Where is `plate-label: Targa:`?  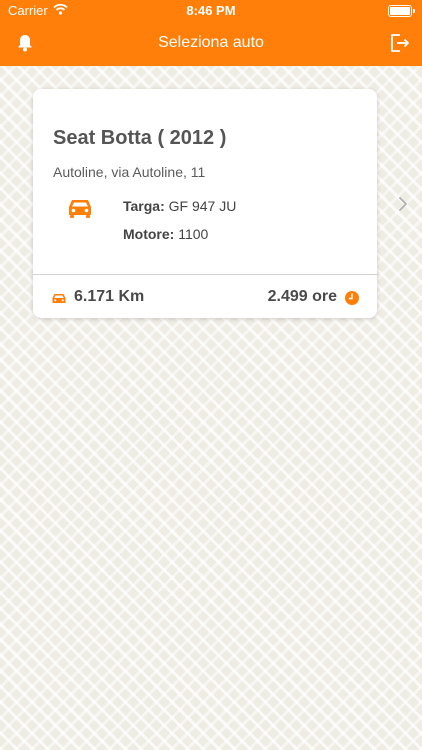
plate-label: Targa: is located at coordinates (144, 206).